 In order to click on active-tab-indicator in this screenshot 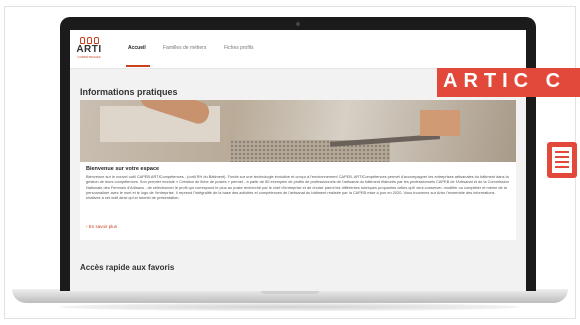, I will do `click(138, 66)`.